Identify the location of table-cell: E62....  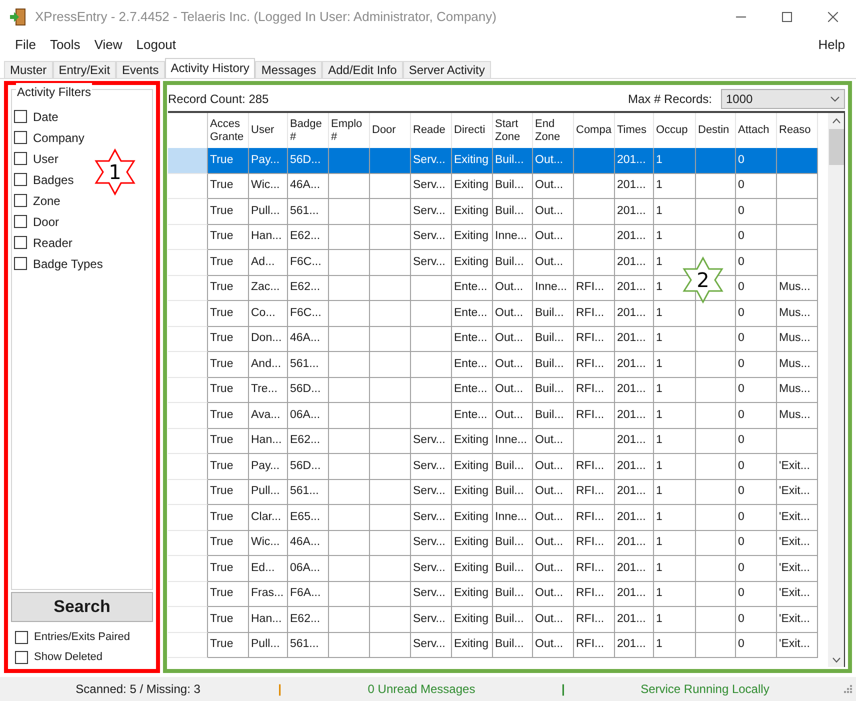
(308, 288).